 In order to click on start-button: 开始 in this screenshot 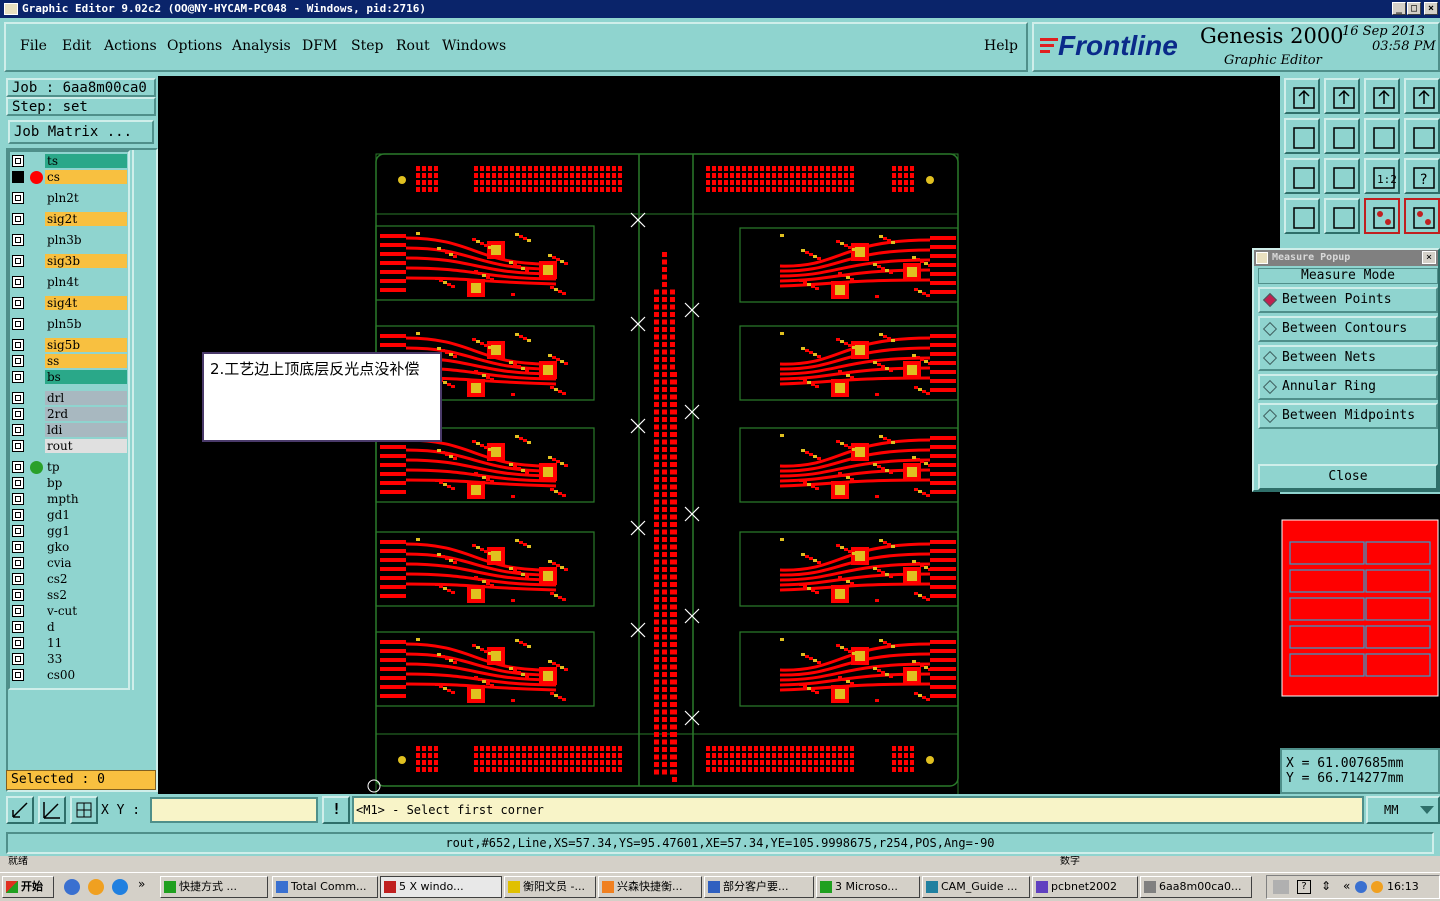, I will do `click(28, 887)`.